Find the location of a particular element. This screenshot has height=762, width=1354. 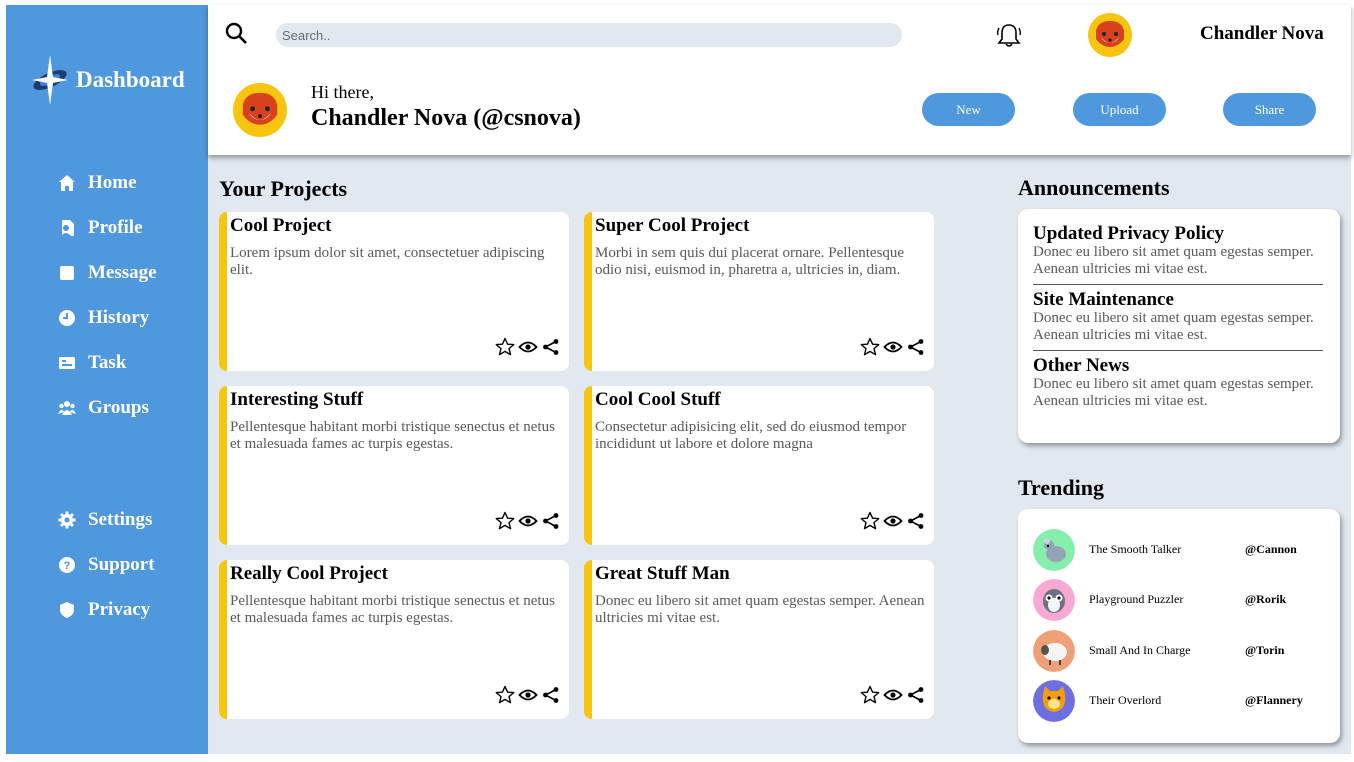

trending-name: Their Overlord is located at coordinates (1125, 700).